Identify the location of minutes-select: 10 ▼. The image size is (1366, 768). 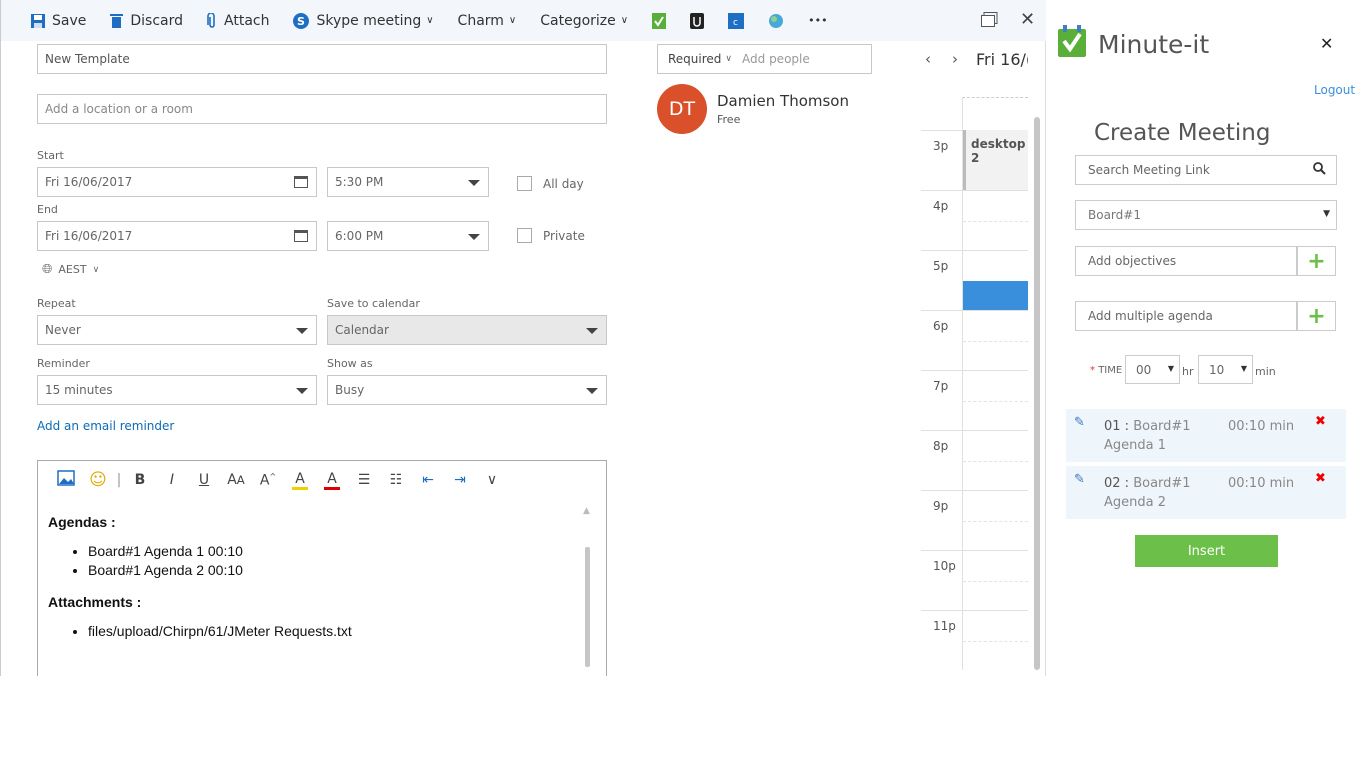
(1225, 369).